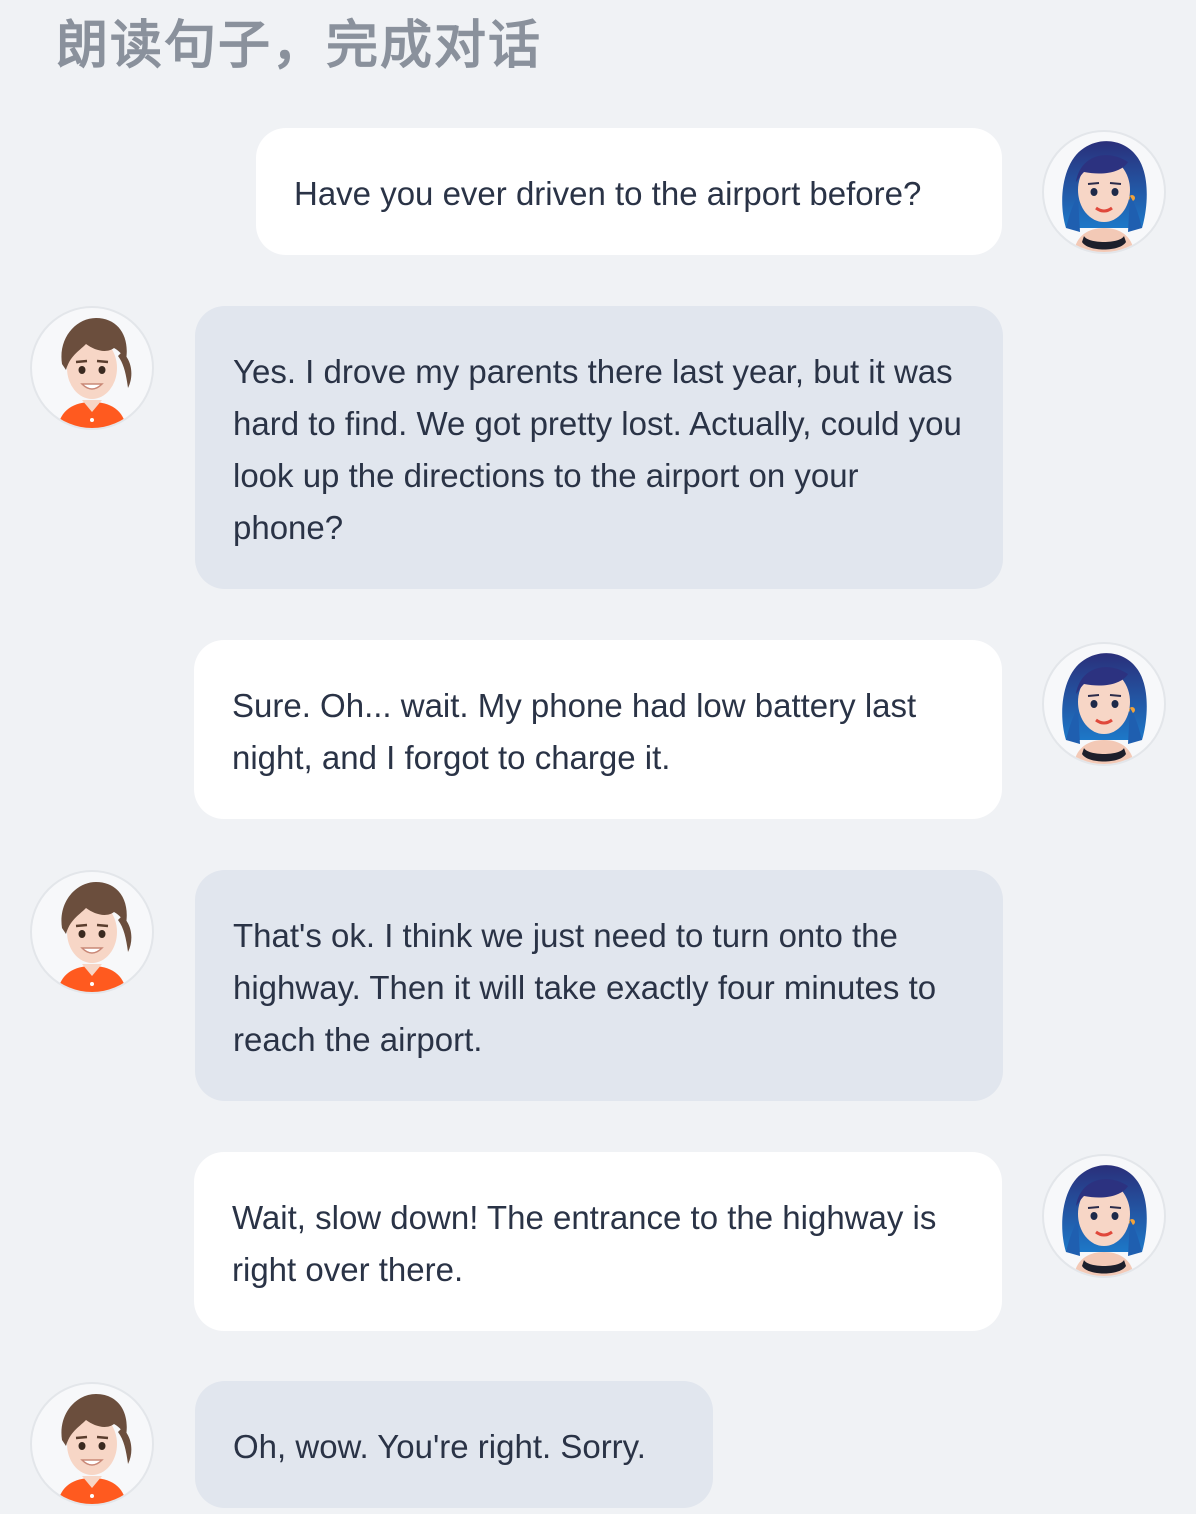 The width and height of the screenshot is (1196, 1514). I want to click on page-title: 朗读句子，完成对话, so click(299, 46).